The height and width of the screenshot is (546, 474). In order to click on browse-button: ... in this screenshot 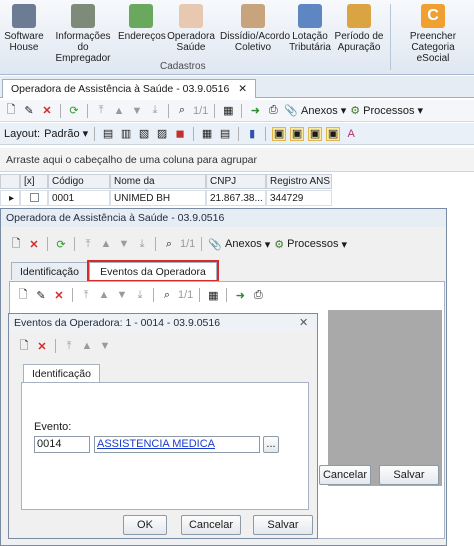, I will do `click(271, 444)`.